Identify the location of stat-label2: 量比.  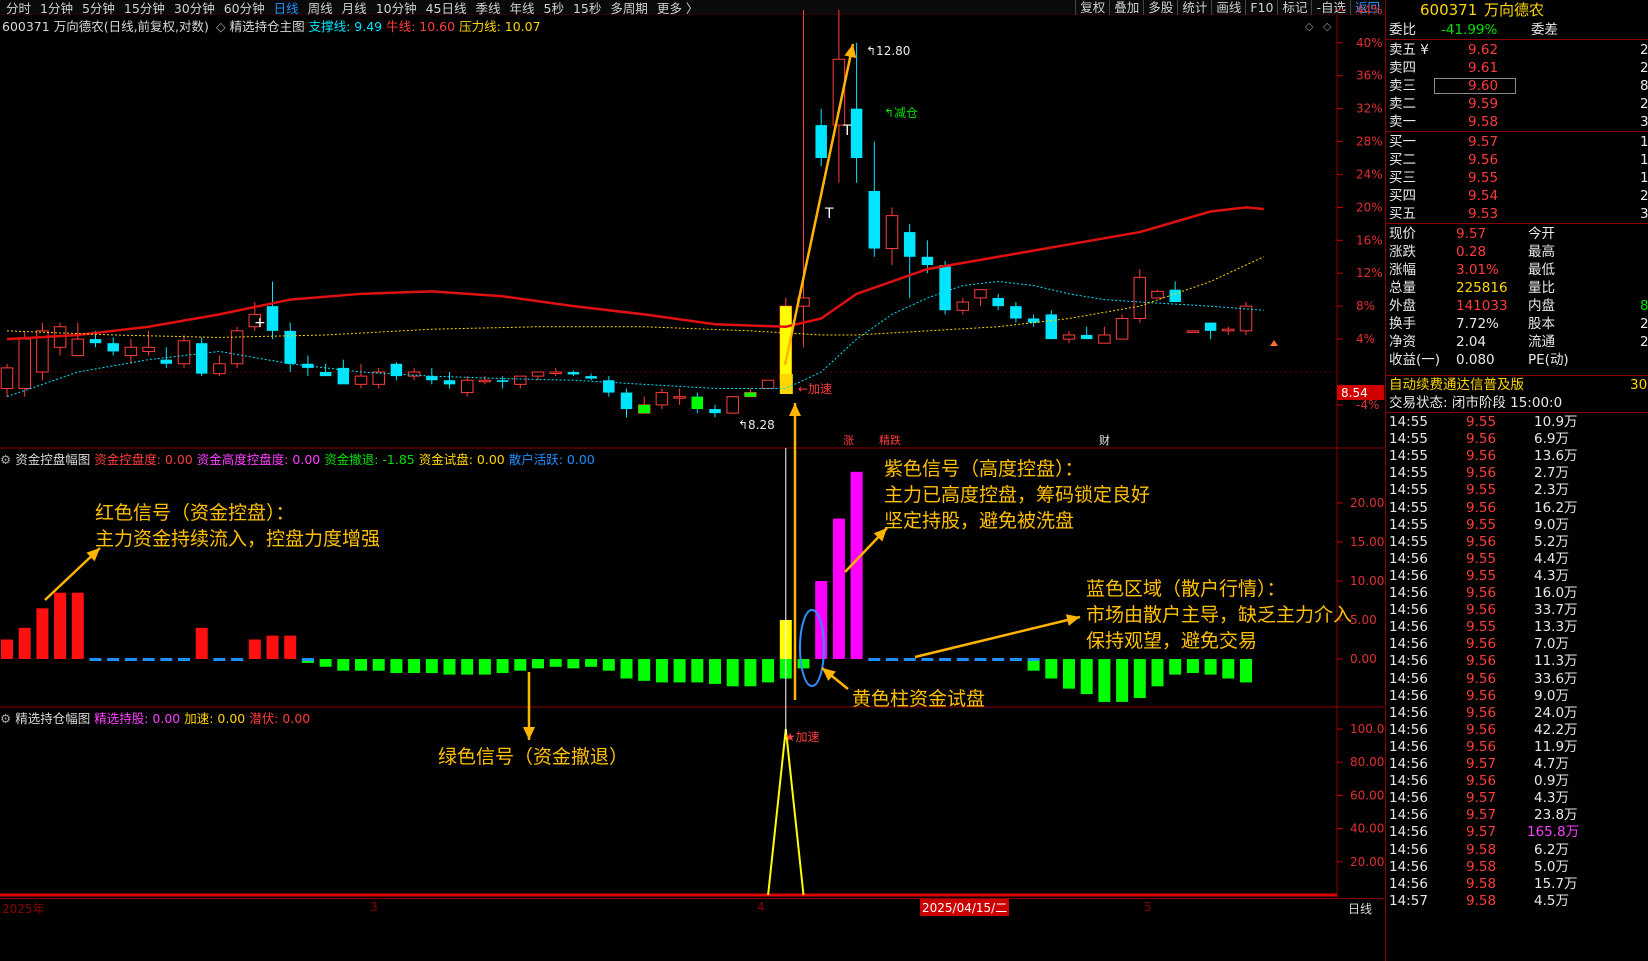
(1541, 288).